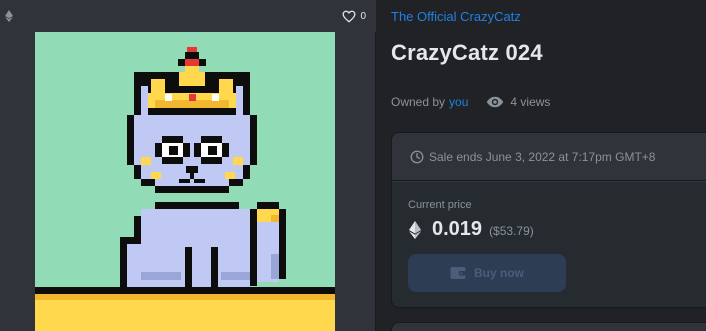 This screenshot has width=706, height=331. I want to click on item-title: CrazyCatz 024, so click(467, 52).